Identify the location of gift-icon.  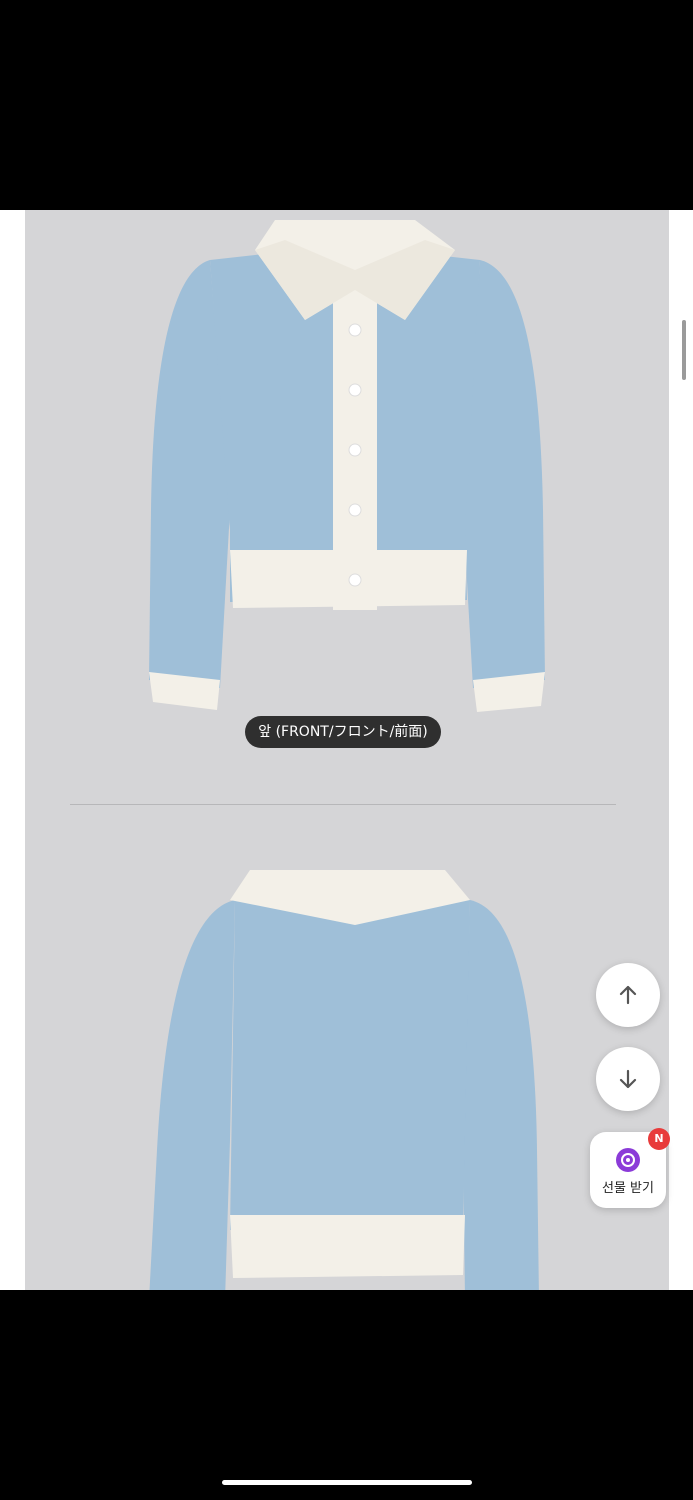
(628, 1160).